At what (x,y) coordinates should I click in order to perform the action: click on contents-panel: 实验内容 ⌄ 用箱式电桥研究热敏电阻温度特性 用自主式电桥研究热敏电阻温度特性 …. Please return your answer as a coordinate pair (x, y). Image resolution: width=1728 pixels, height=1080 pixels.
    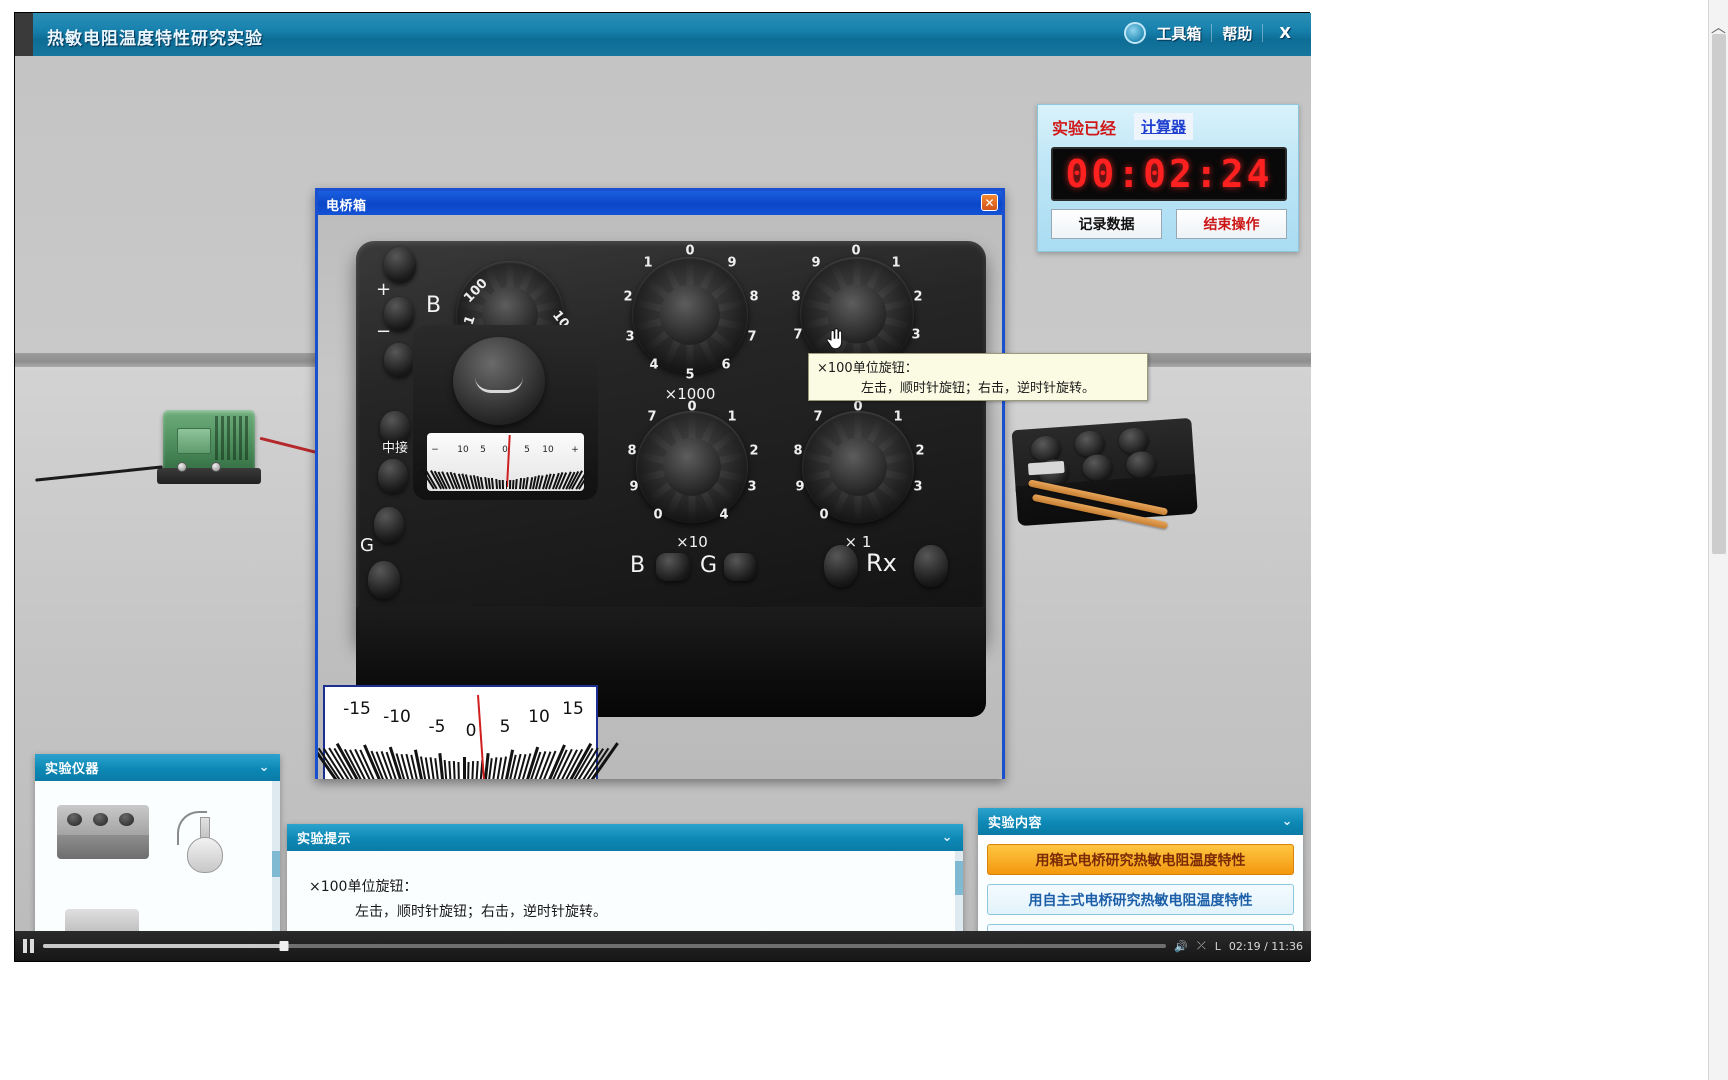
    Looking at the image, I should click on (1140, 870).